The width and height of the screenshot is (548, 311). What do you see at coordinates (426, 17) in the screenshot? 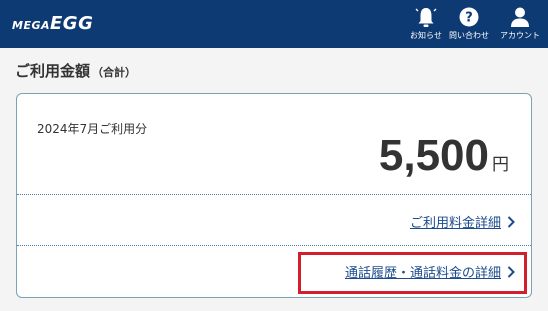
I see `bell-icon` at bounding box center [426, 17].